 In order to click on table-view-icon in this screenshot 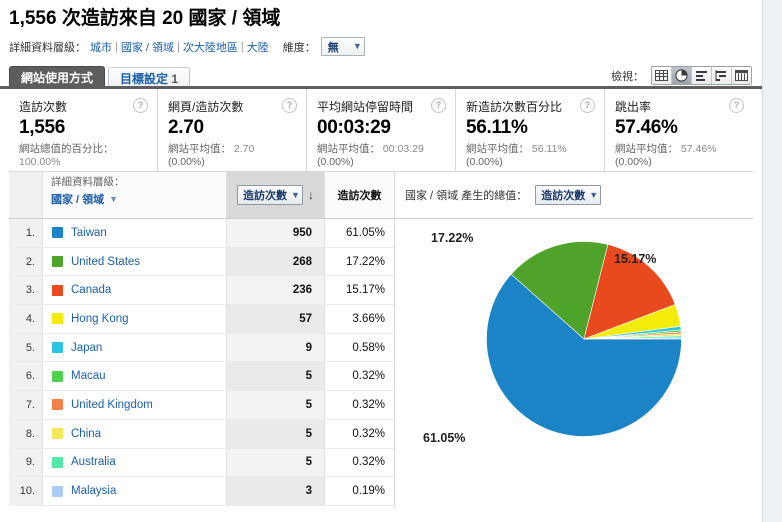, I will do `click(662, 75)`.